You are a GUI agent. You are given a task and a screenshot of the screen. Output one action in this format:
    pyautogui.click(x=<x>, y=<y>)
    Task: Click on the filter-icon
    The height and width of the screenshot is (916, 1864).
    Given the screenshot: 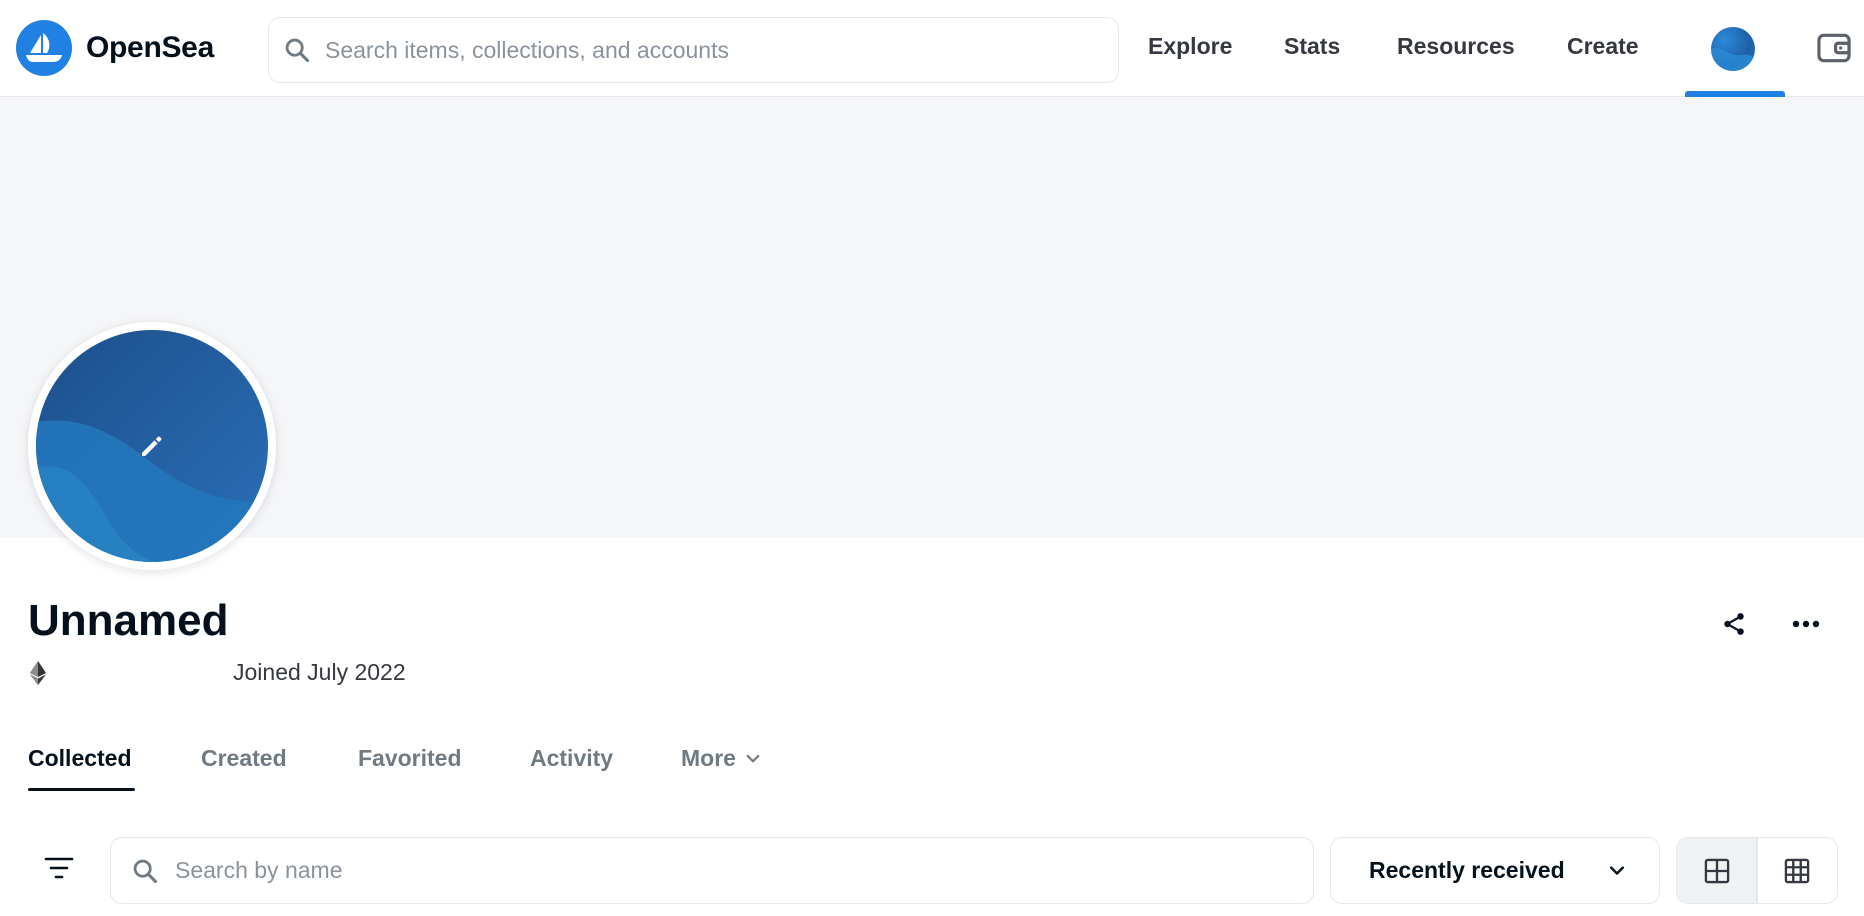 What is the action you would take?
    pyautogui.click(x=59, y=868)
    